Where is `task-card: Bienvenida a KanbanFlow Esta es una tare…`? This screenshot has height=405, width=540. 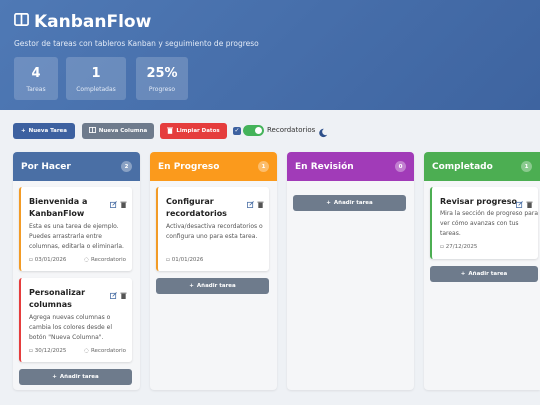 task-card: Bienvenida a KanbanFlow Esta es una tare… is located at coordinates (75, 229).